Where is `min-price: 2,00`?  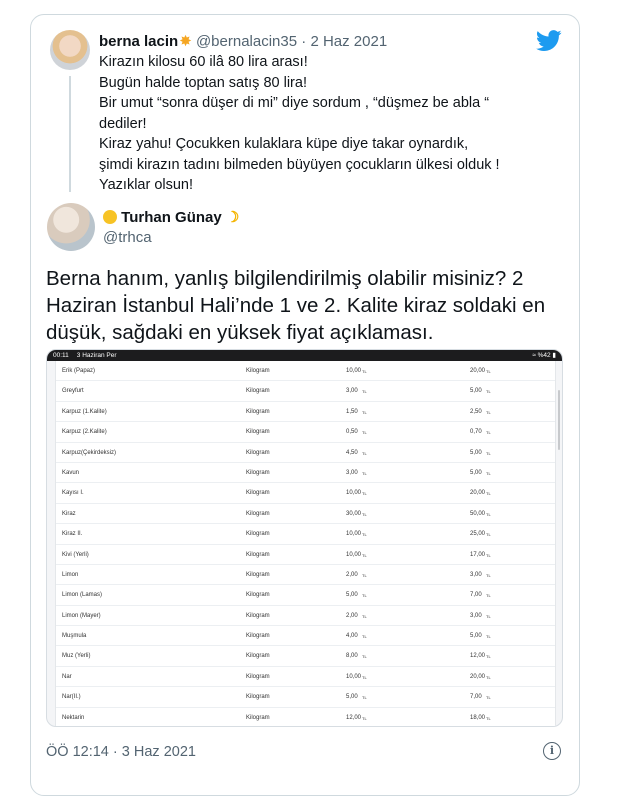
min-price: 2,00 is located at coordinates (352, 574).